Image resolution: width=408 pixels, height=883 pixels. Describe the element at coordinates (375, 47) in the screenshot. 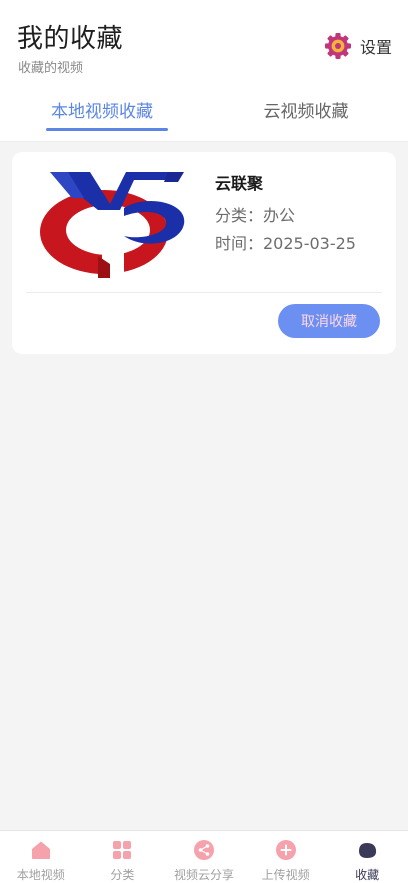

I see `settings-label: 设置` at that location.